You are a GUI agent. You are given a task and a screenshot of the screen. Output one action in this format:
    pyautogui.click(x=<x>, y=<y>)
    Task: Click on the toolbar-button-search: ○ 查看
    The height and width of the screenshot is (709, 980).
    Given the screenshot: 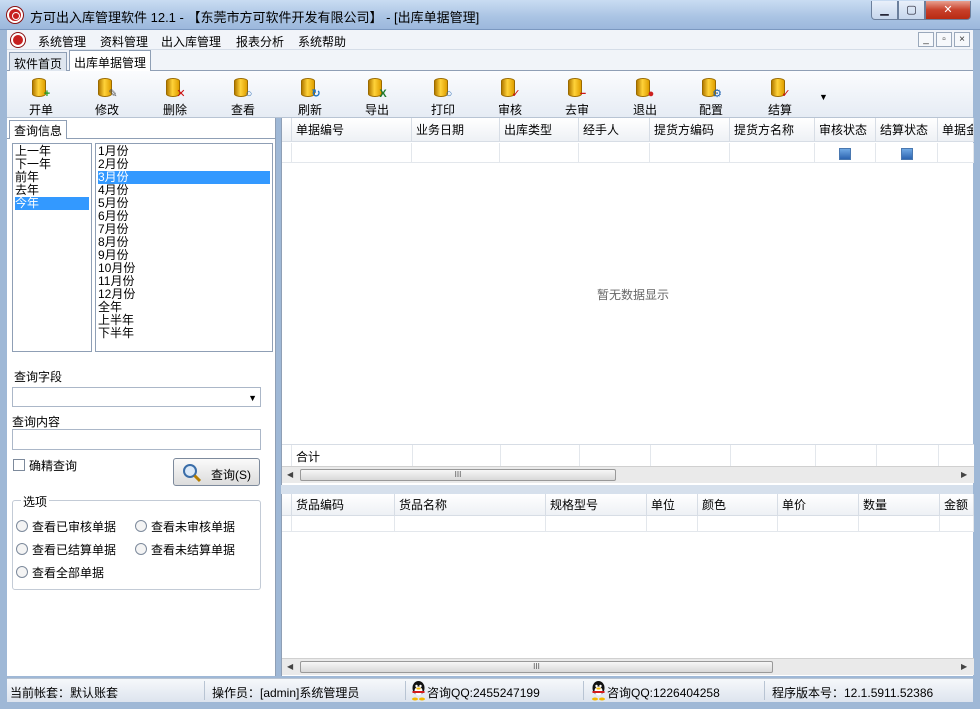 What is the action you would take?
    pyautogui.click(x=243, y=95)
    